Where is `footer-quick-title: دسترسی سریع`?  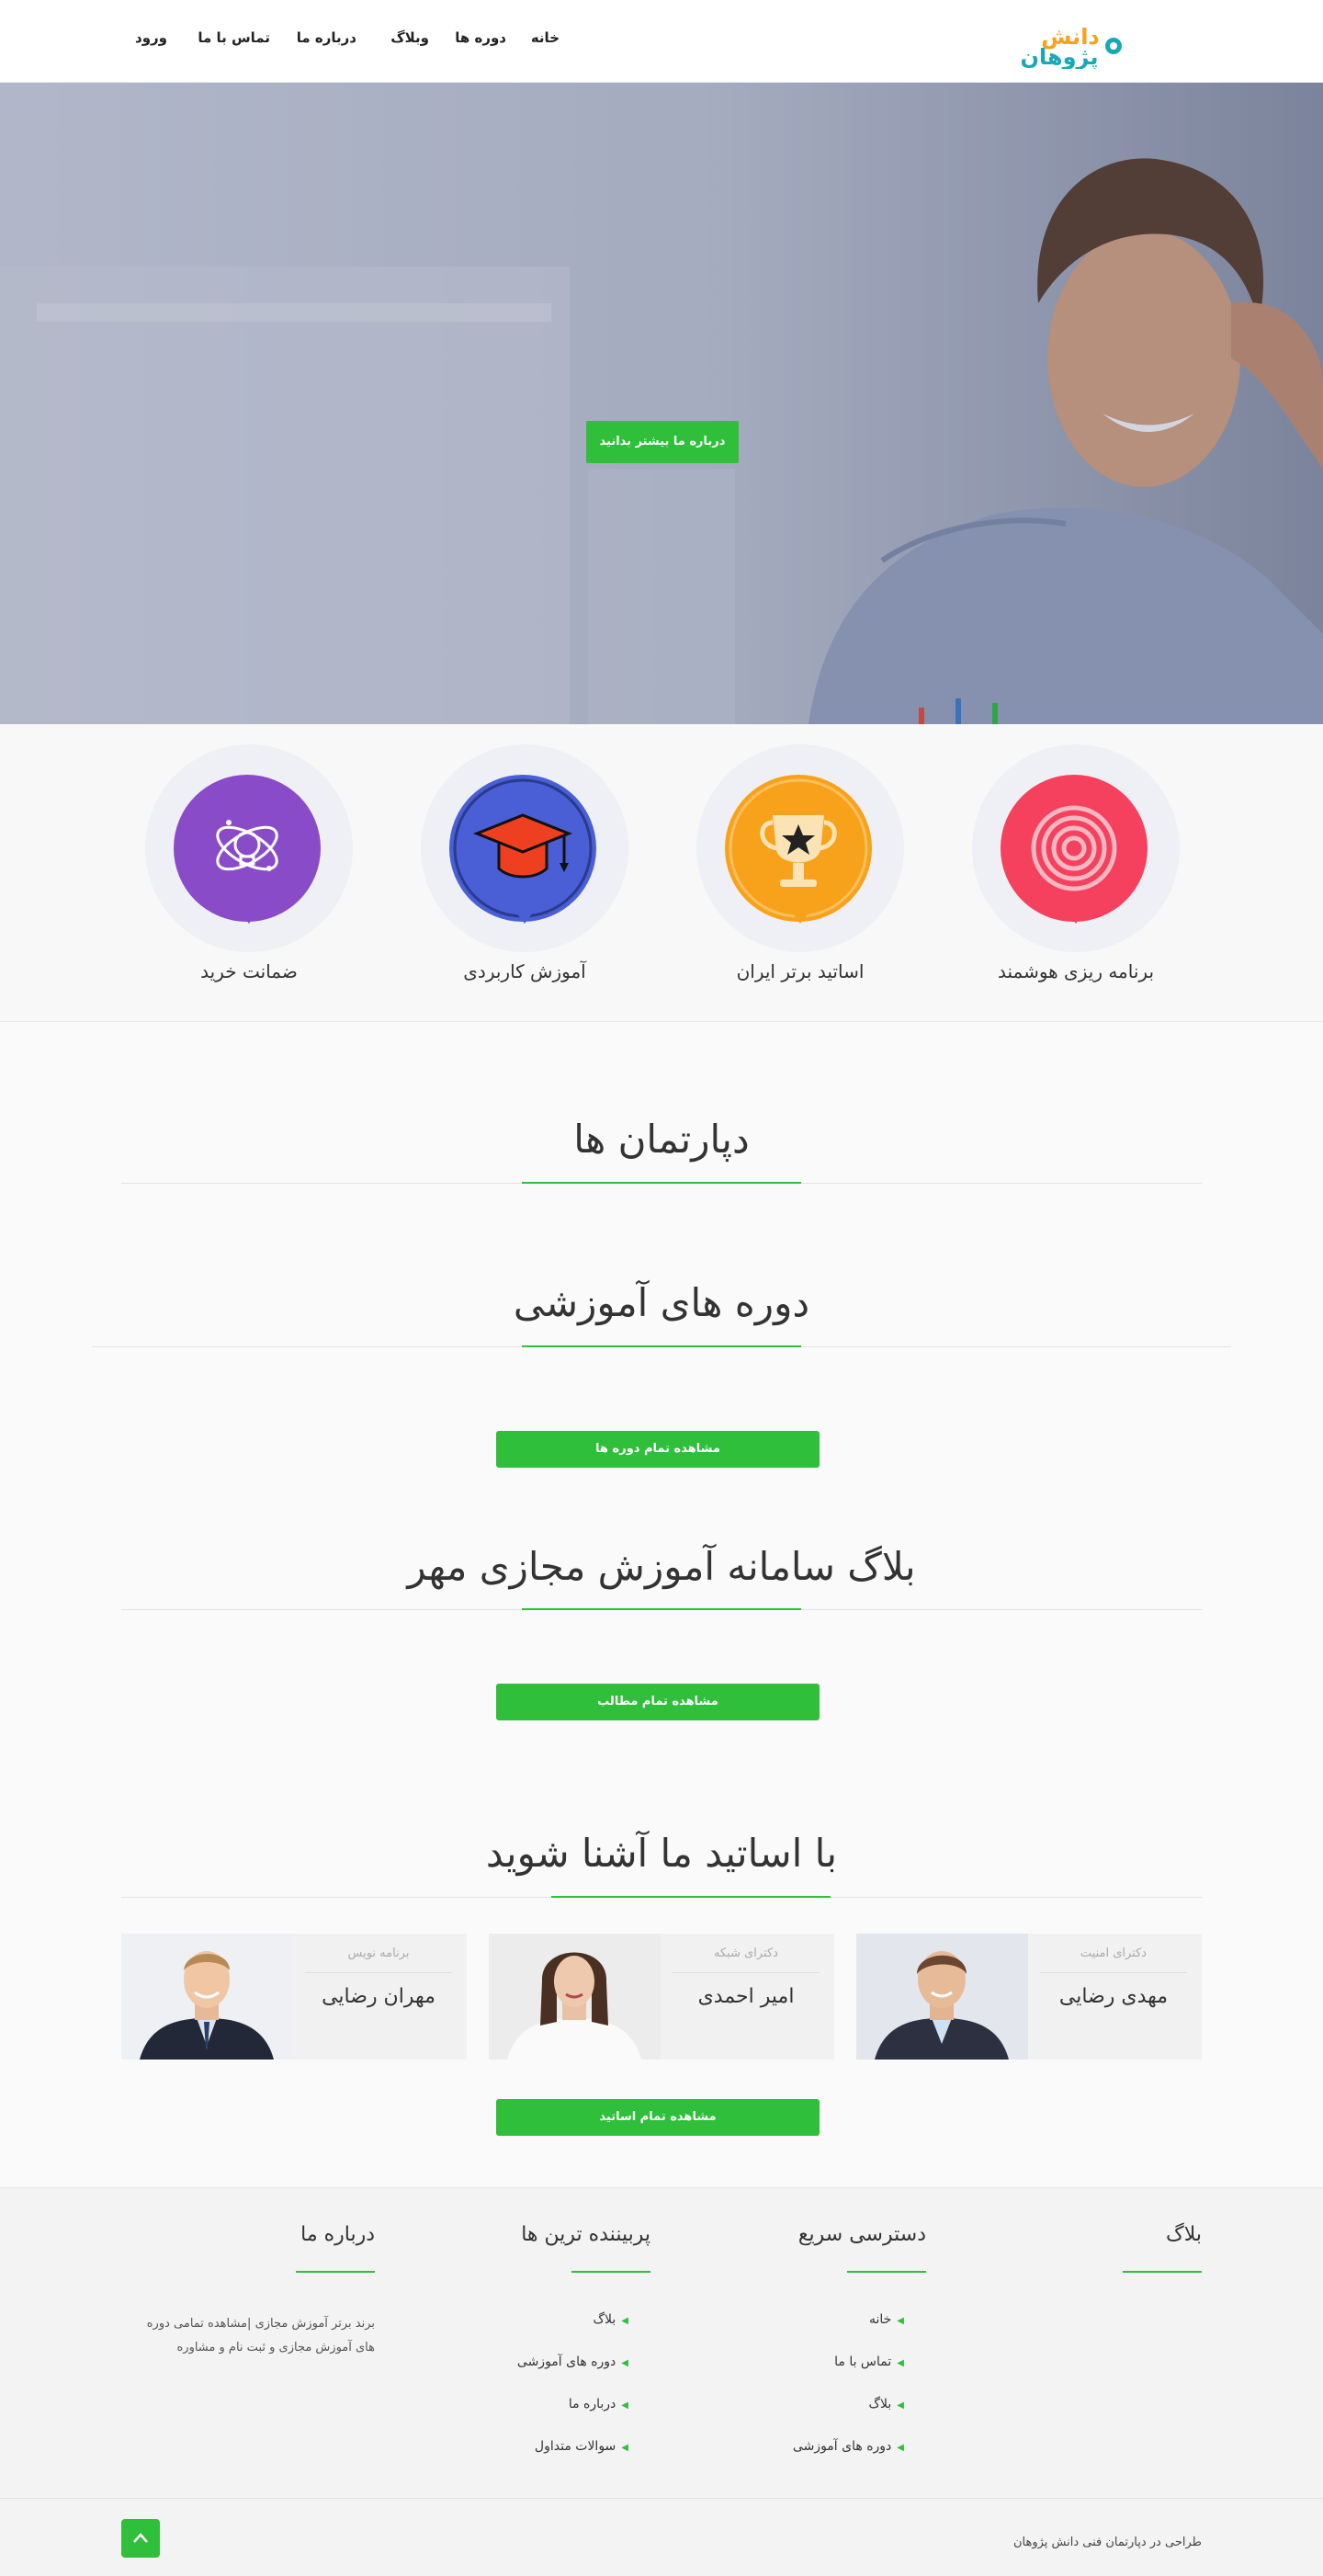
footer-quick-title: دسترسی سریع is located at coordinates (861, 2234).